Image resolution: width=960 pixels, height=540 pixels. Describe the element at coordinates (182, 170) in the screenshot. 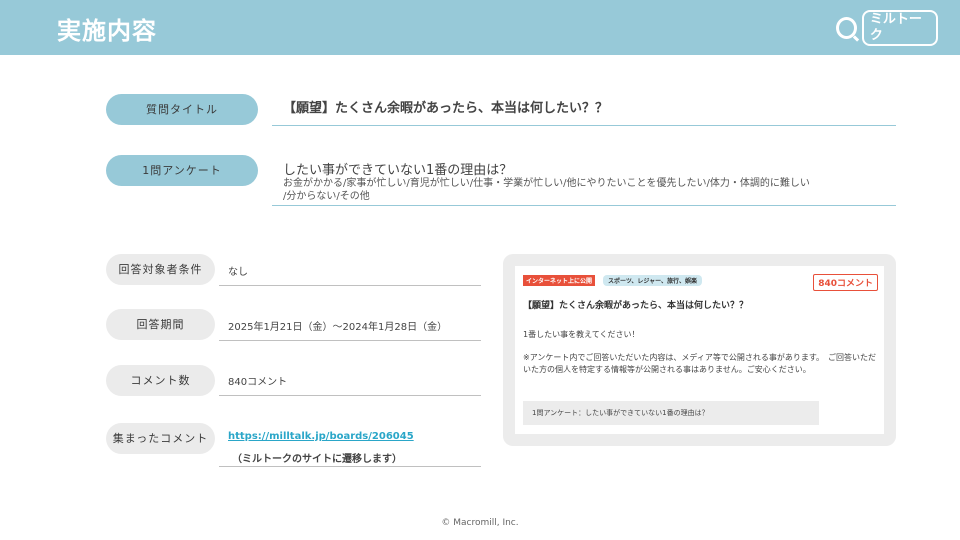

I see `one-question-label: 1問アンケート` at that location.